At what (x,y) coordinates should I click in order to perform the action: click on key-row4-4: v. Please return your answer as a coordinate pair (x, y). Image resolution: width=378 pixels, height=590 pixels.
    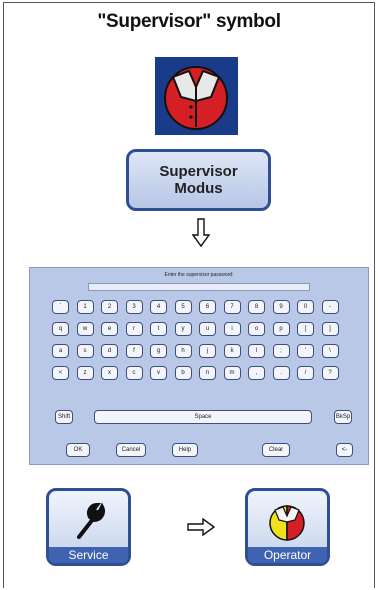
    Looking at the image, I should click on (158, 373).